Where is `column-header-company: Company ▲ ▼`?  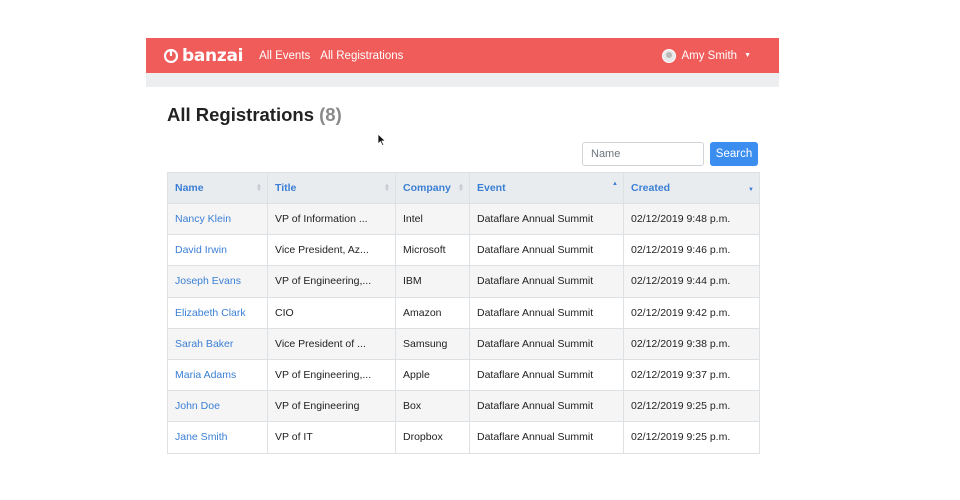 column-header-company: Company ▲ ▼ is located at coordinates (432, 188).